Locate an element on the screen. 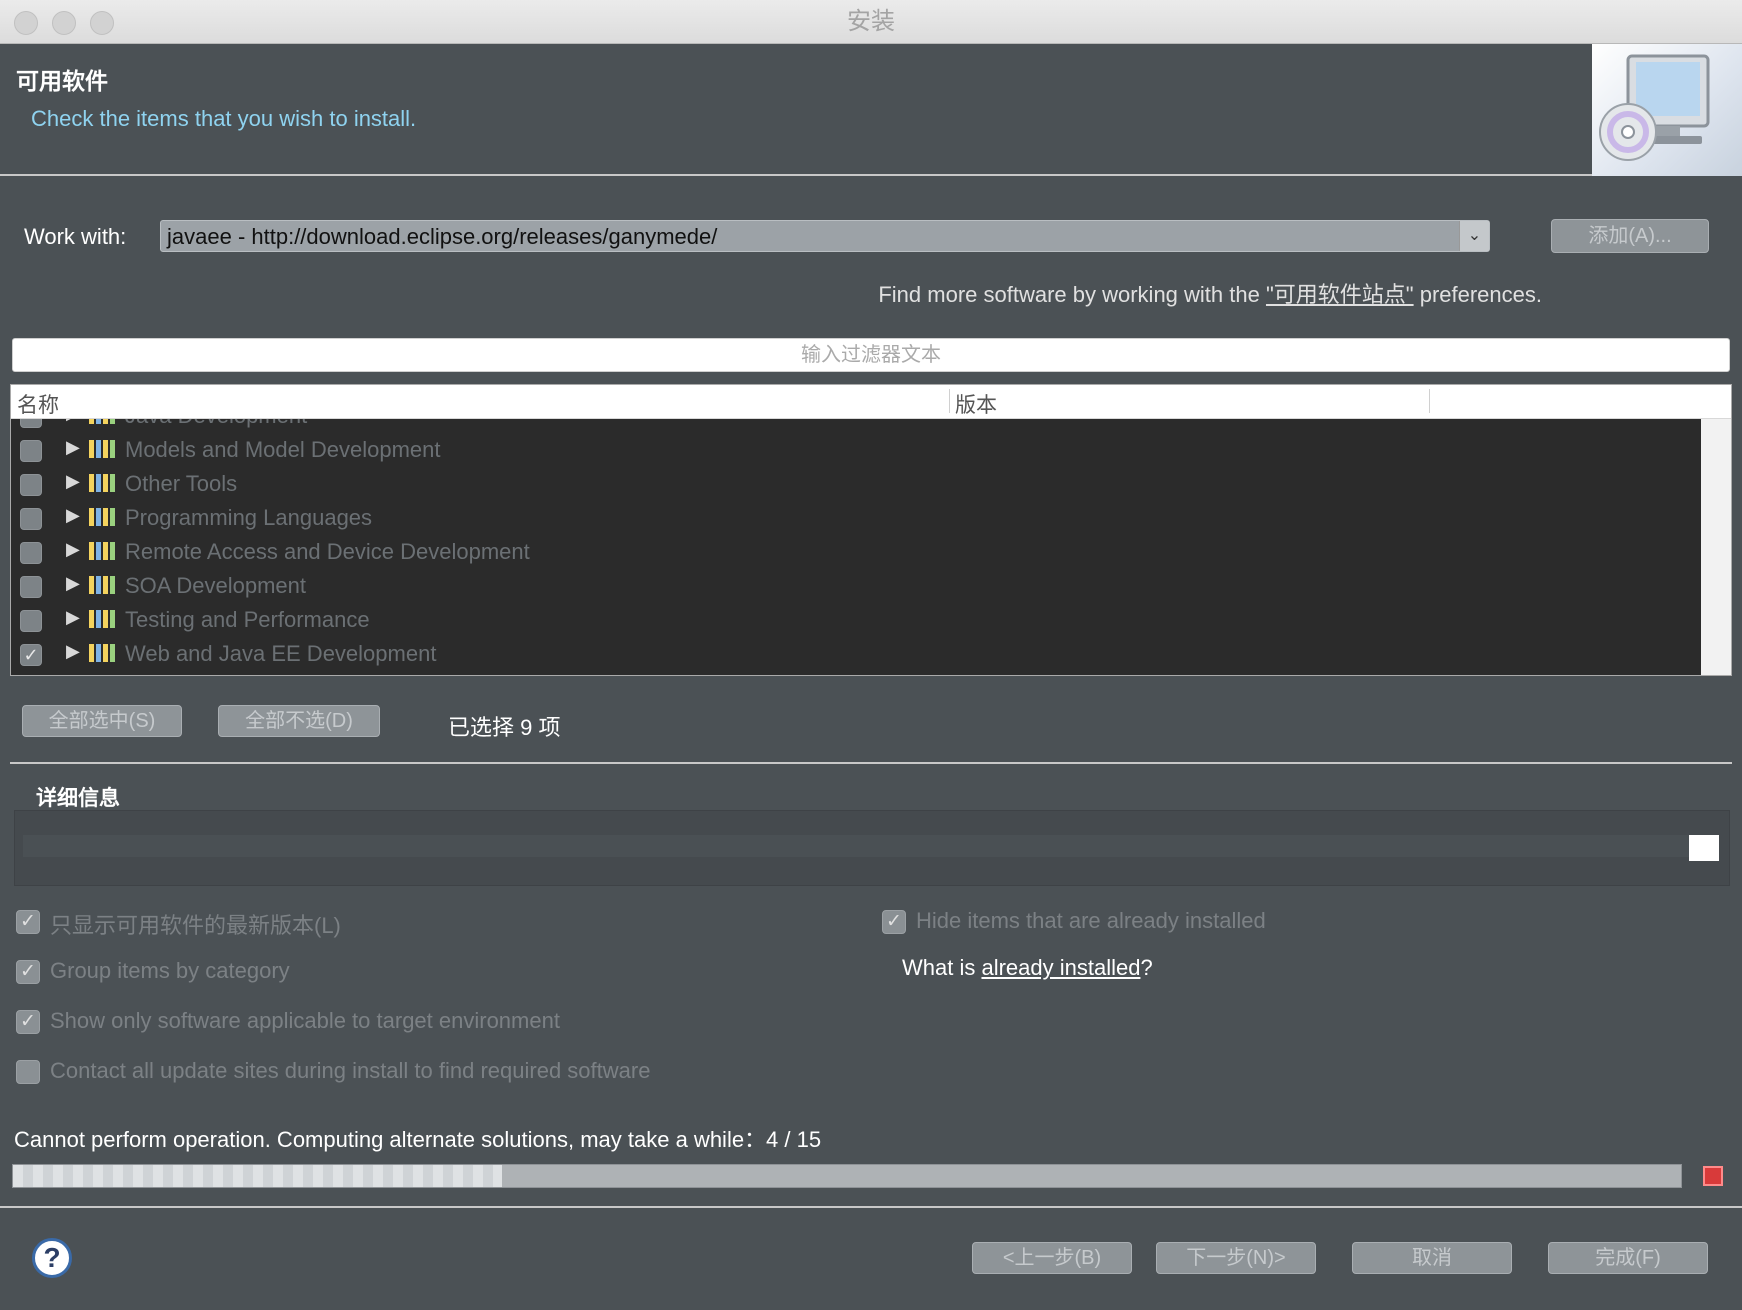 The width and height of the screenshot is (1742, 1310). filter-input: 输入过滤器文本 is located at coordinates (871, 355).